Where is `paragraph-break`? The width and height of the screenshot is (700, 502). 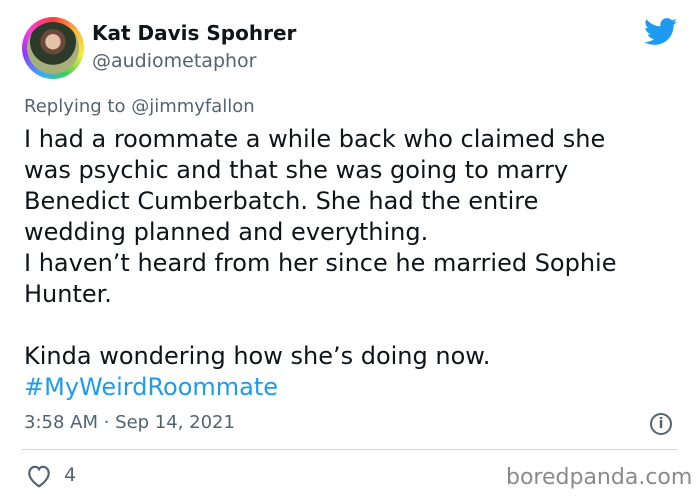 paragraph-break is located at coordinates (354, 325).